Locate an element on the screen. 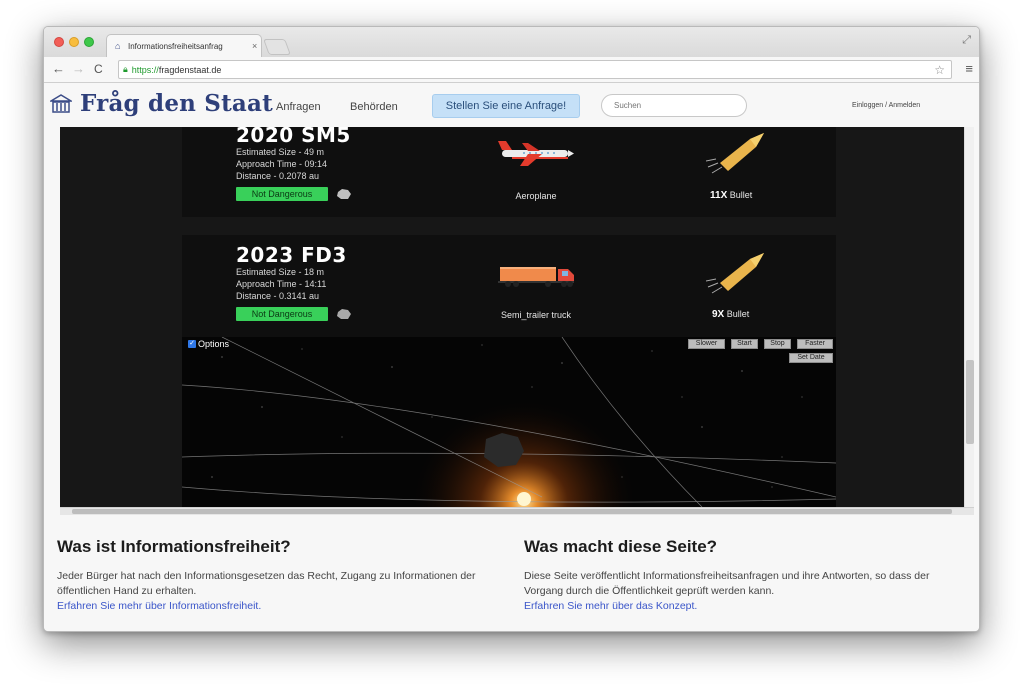  set-date-button: Set Date is located at coordinates (811, 358).